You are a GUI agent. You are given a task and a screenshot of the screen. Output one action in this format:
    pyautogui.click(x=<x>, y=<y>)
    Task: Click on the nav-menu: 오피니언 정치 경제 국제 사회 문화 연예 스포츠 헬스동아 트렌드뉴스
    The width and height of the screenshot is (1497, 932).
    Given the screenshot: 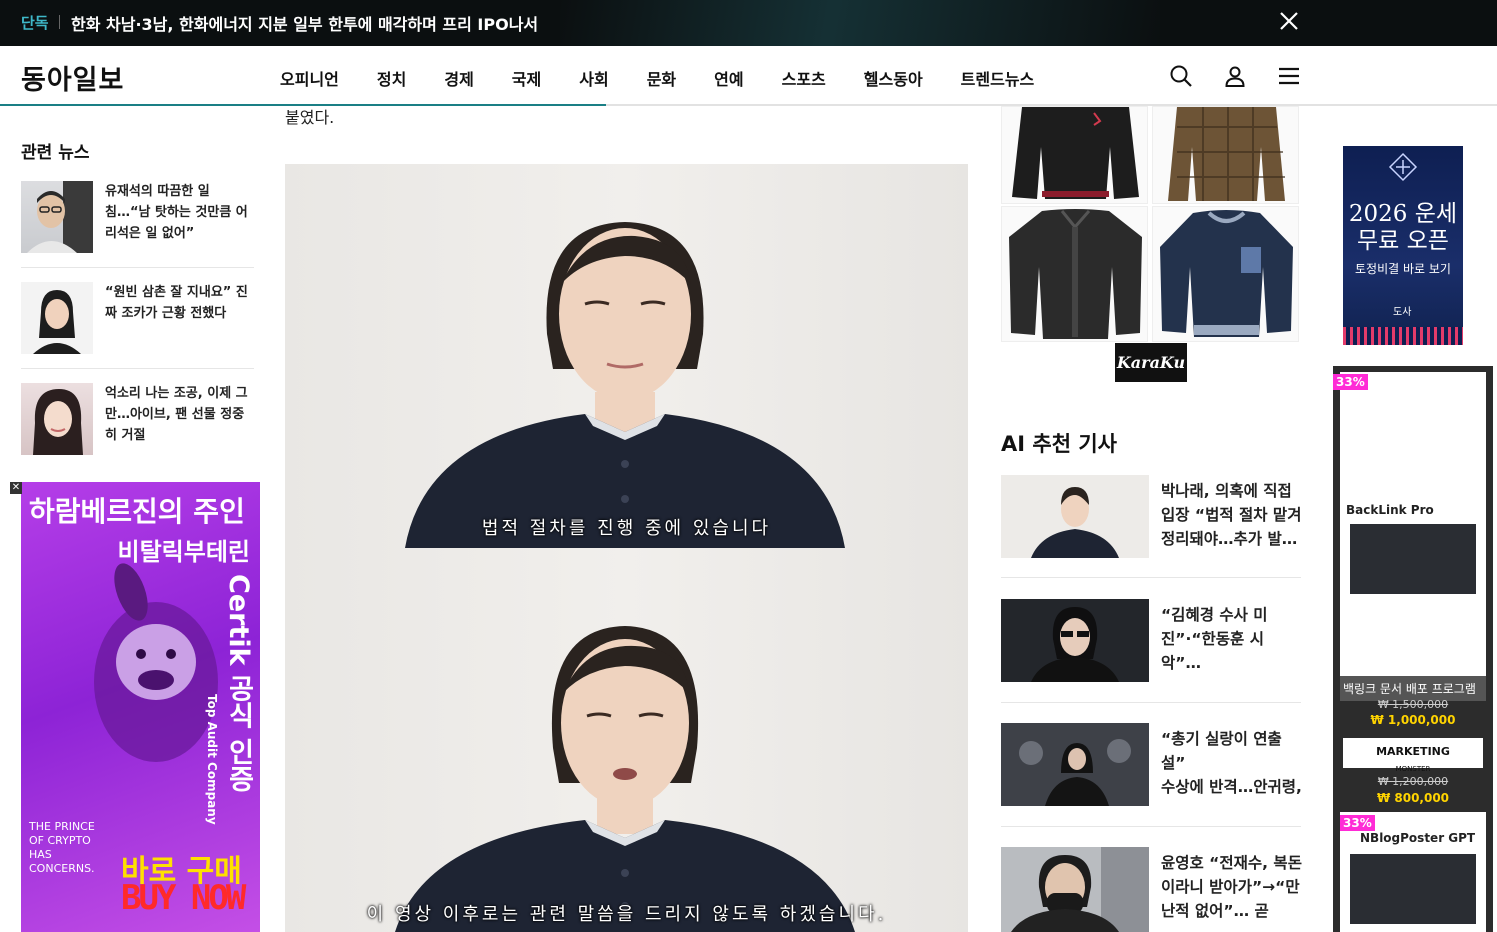 What is the action you would take?
    pyautogui.click(x=676, y=78)
    